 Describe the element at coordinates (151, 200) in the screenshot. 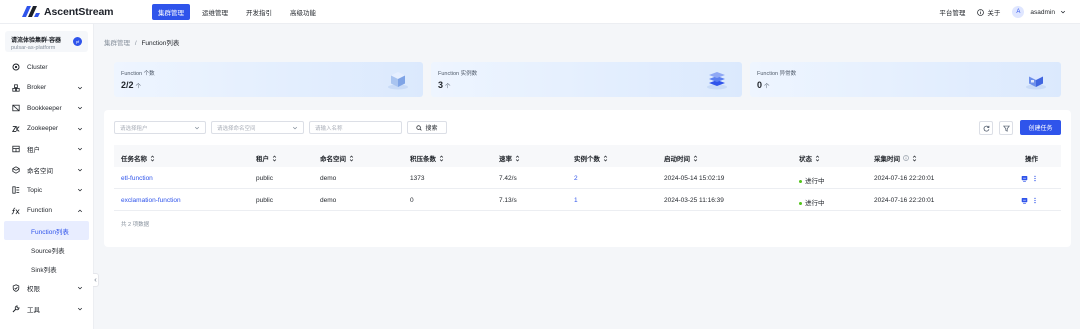

I see `task-name-link: exclamation-function` at that location.